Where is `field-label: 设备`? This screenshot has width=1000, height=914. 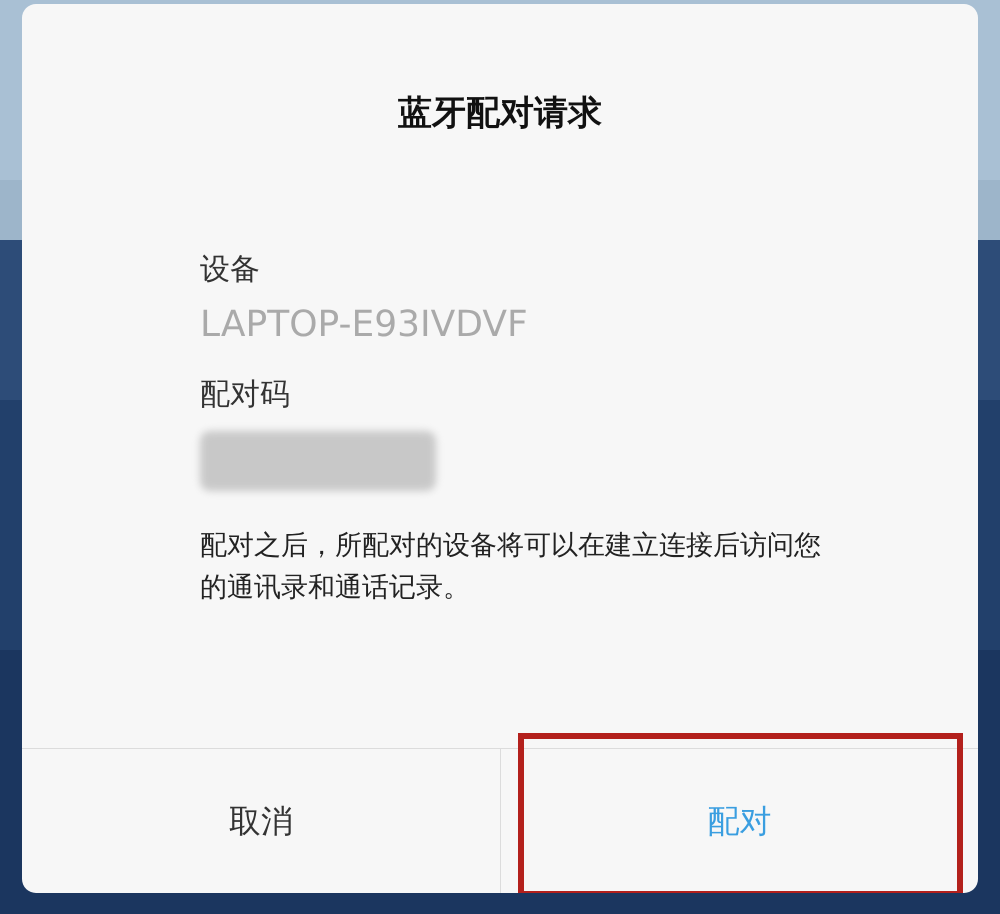 field-label: 设备 is located at coordinates (230, 270).